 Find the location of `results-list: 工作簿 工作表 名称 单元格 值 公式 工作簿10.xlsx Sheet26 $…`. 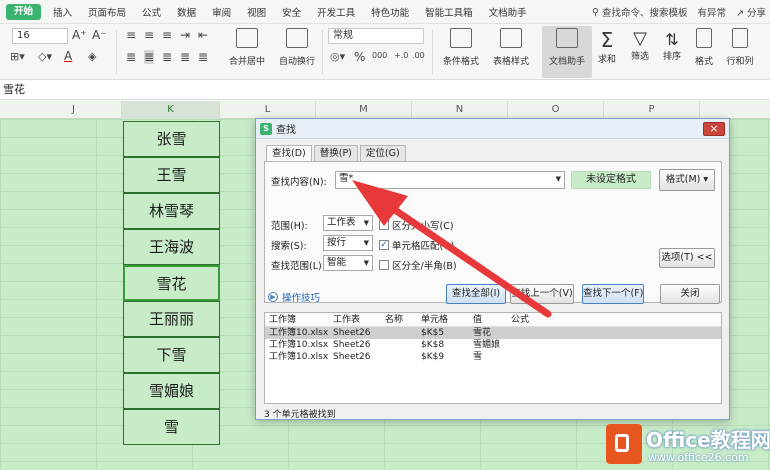

results-list: 工作簿 工作表 名称 单元格 值 公式 工作簿10.xlsx Sheet26 $… is located at coordinates (493, 358).